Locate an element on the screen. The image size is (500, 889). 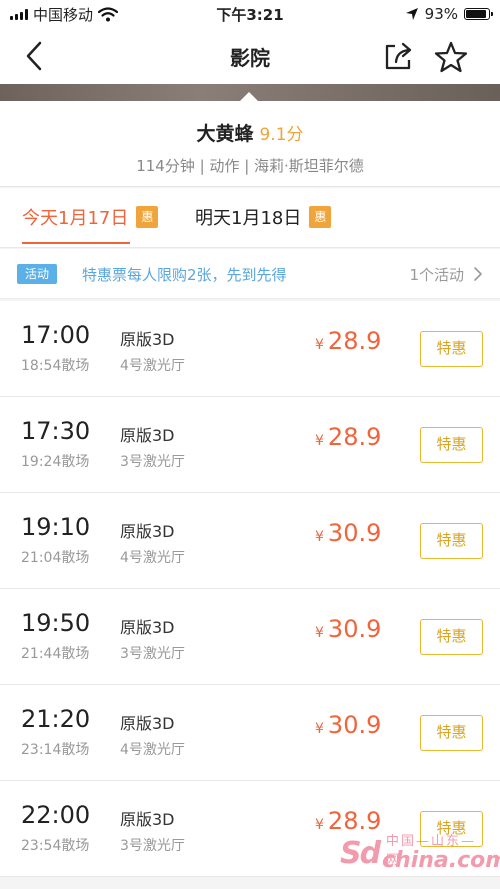
show-end-time: 21:04散场 is located at coordinates (55, 558).